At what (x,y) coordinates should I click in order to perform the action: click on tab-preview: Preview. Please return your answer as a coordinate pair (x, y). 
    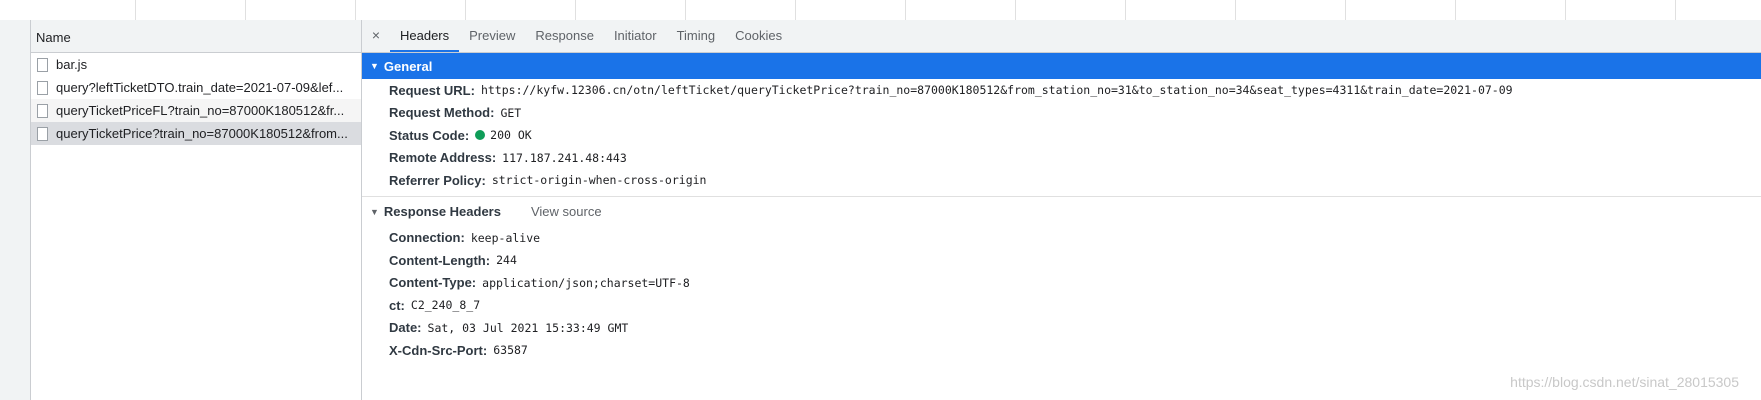
    Looking at the image, I should click on (492, 36).